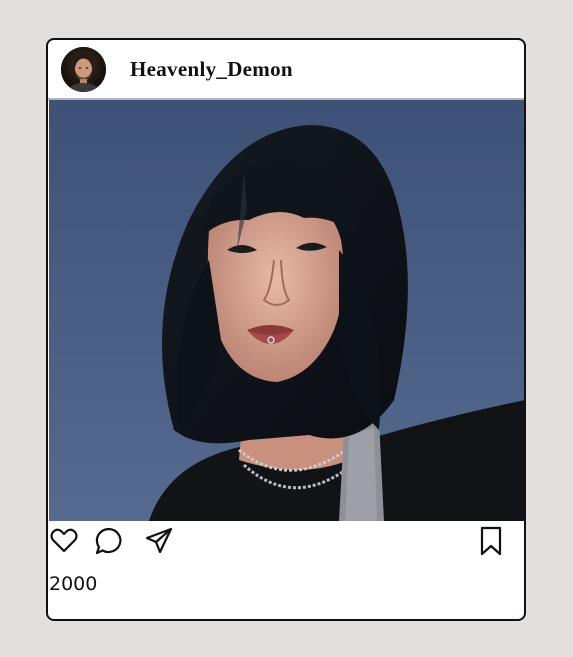 The width and height of the screenshot is (573, 657). I want to click on avatar-image, so click(83, 69).